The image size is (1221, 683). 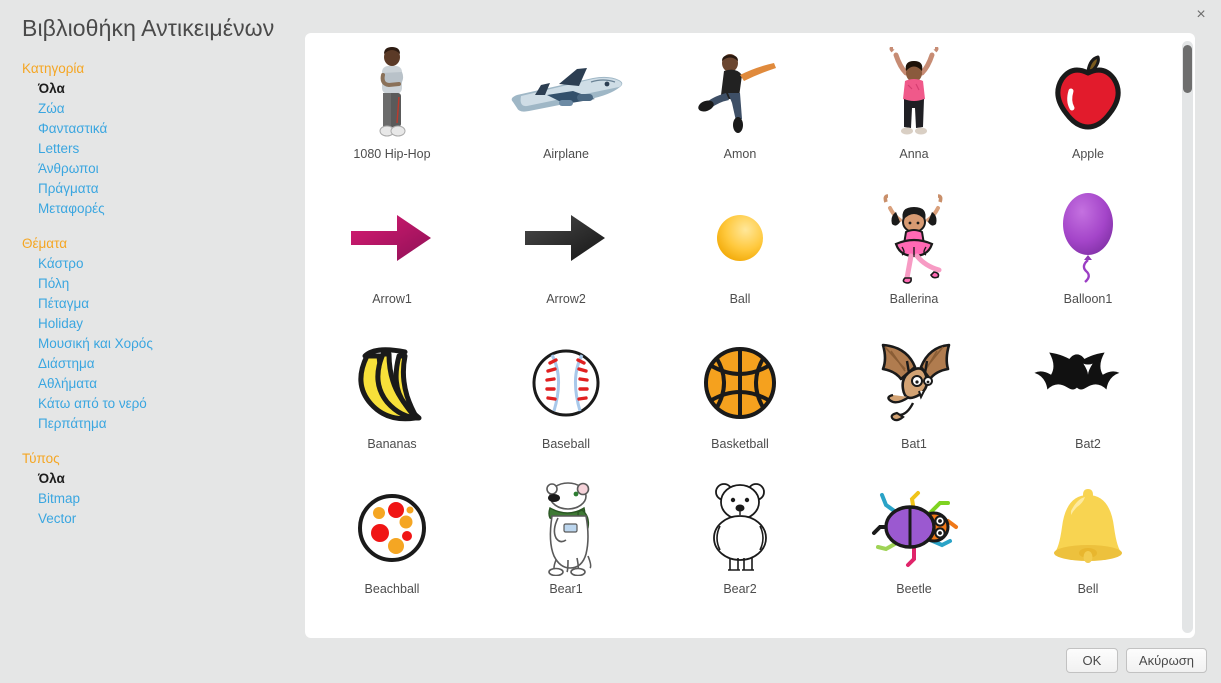 I want to click on close-icon: ×, so click(x=1201, y=15).